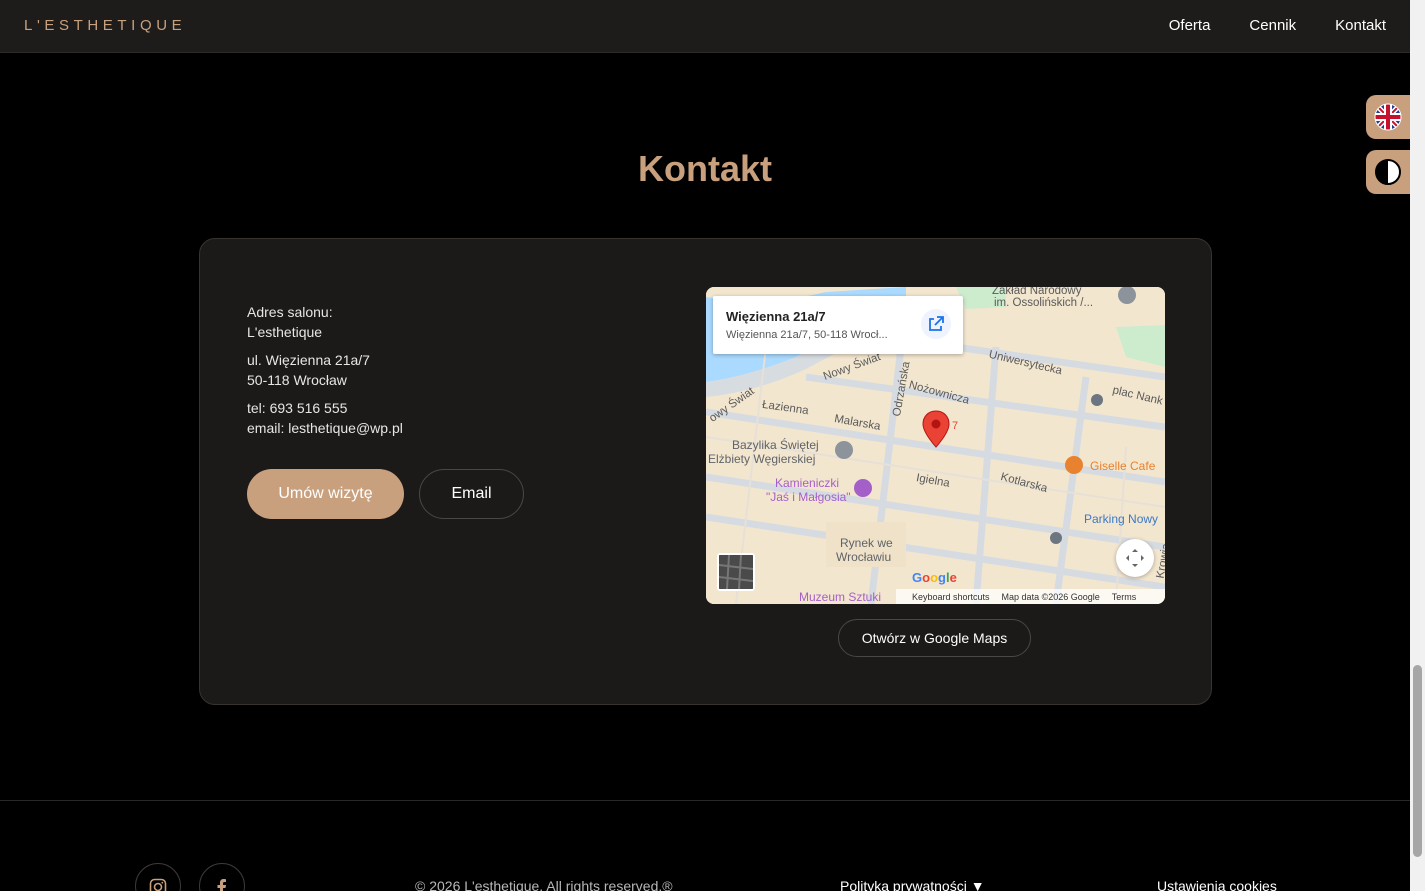 This screenshot has width=1425, height=891. Describe the element at coordinates (1050, 596) in the screenshot. I see `map-data-text: Map data ©2026 Google` at that location.